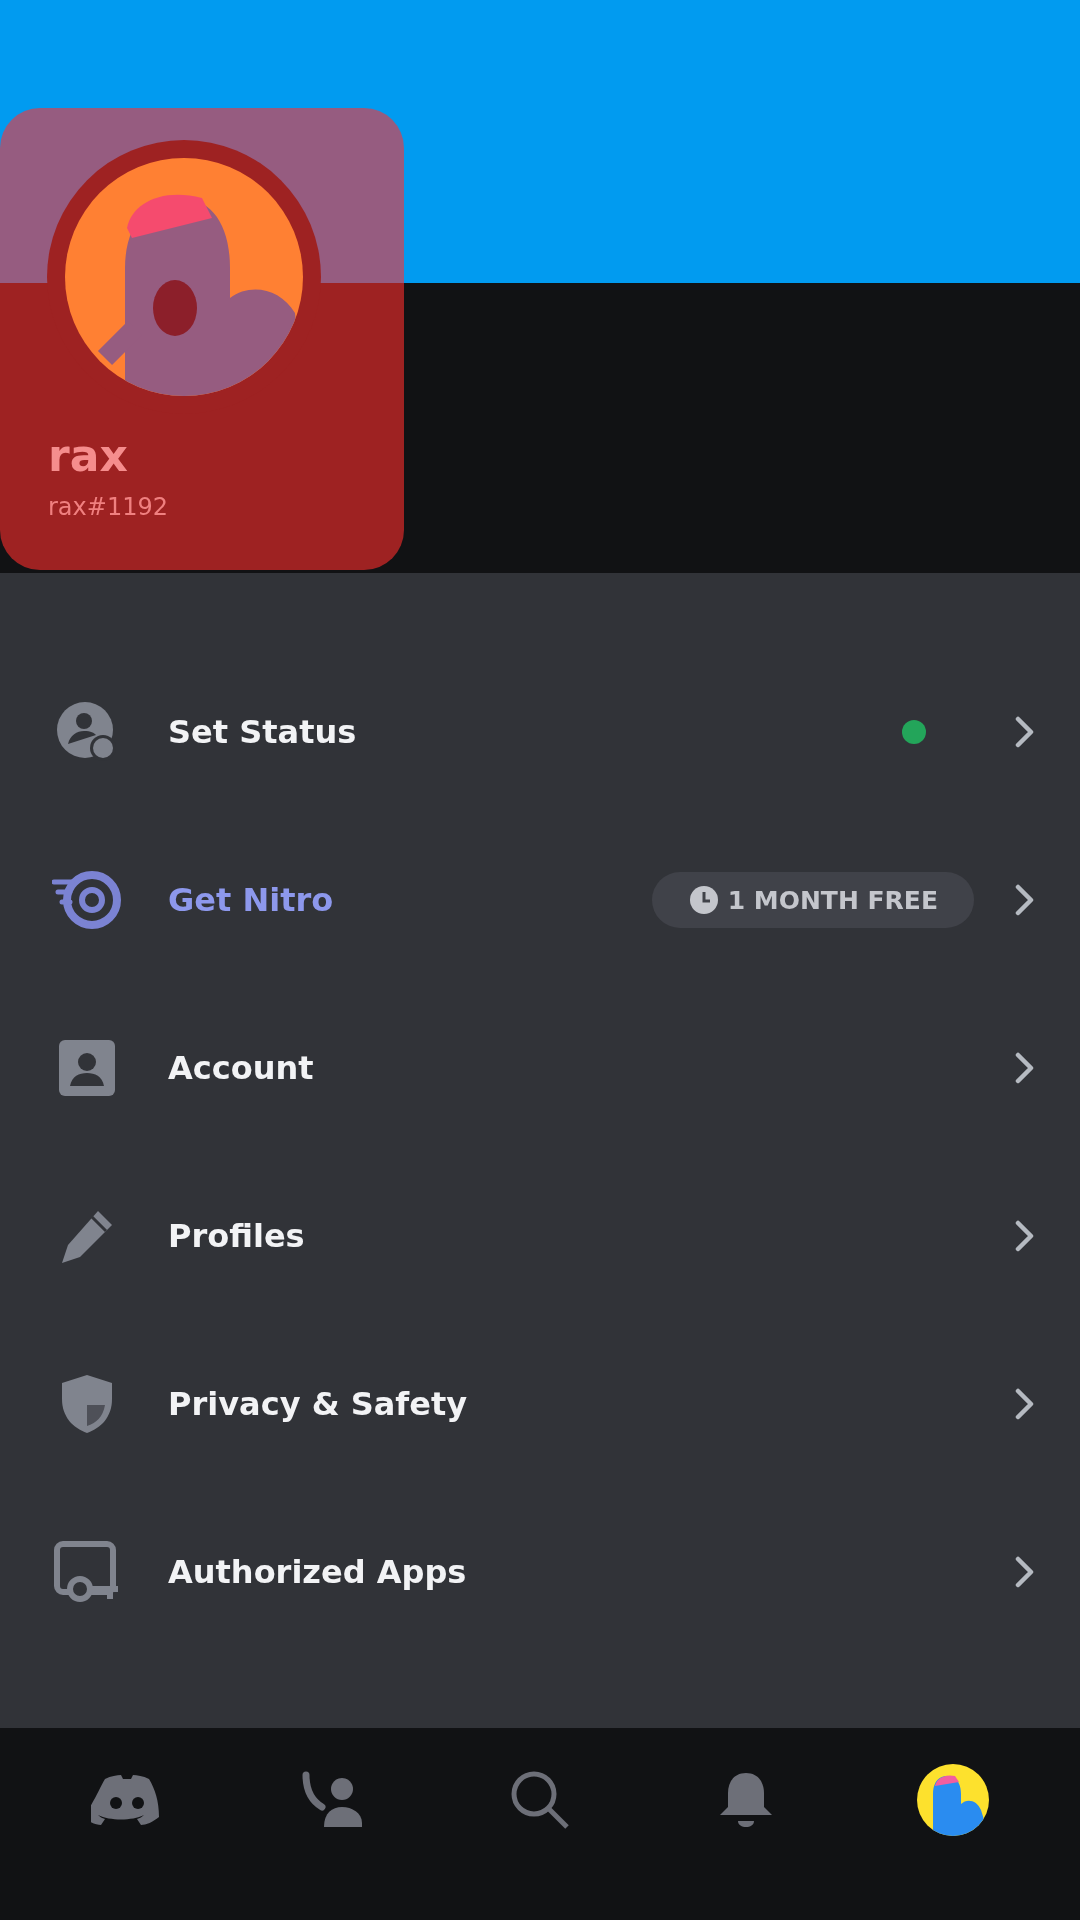 This screenshot has width=1080, height=1920. What do you see at coordinates (263, 732) in the screenshot?
I see `item-label: Set Status` at bounding box center [263, 732].